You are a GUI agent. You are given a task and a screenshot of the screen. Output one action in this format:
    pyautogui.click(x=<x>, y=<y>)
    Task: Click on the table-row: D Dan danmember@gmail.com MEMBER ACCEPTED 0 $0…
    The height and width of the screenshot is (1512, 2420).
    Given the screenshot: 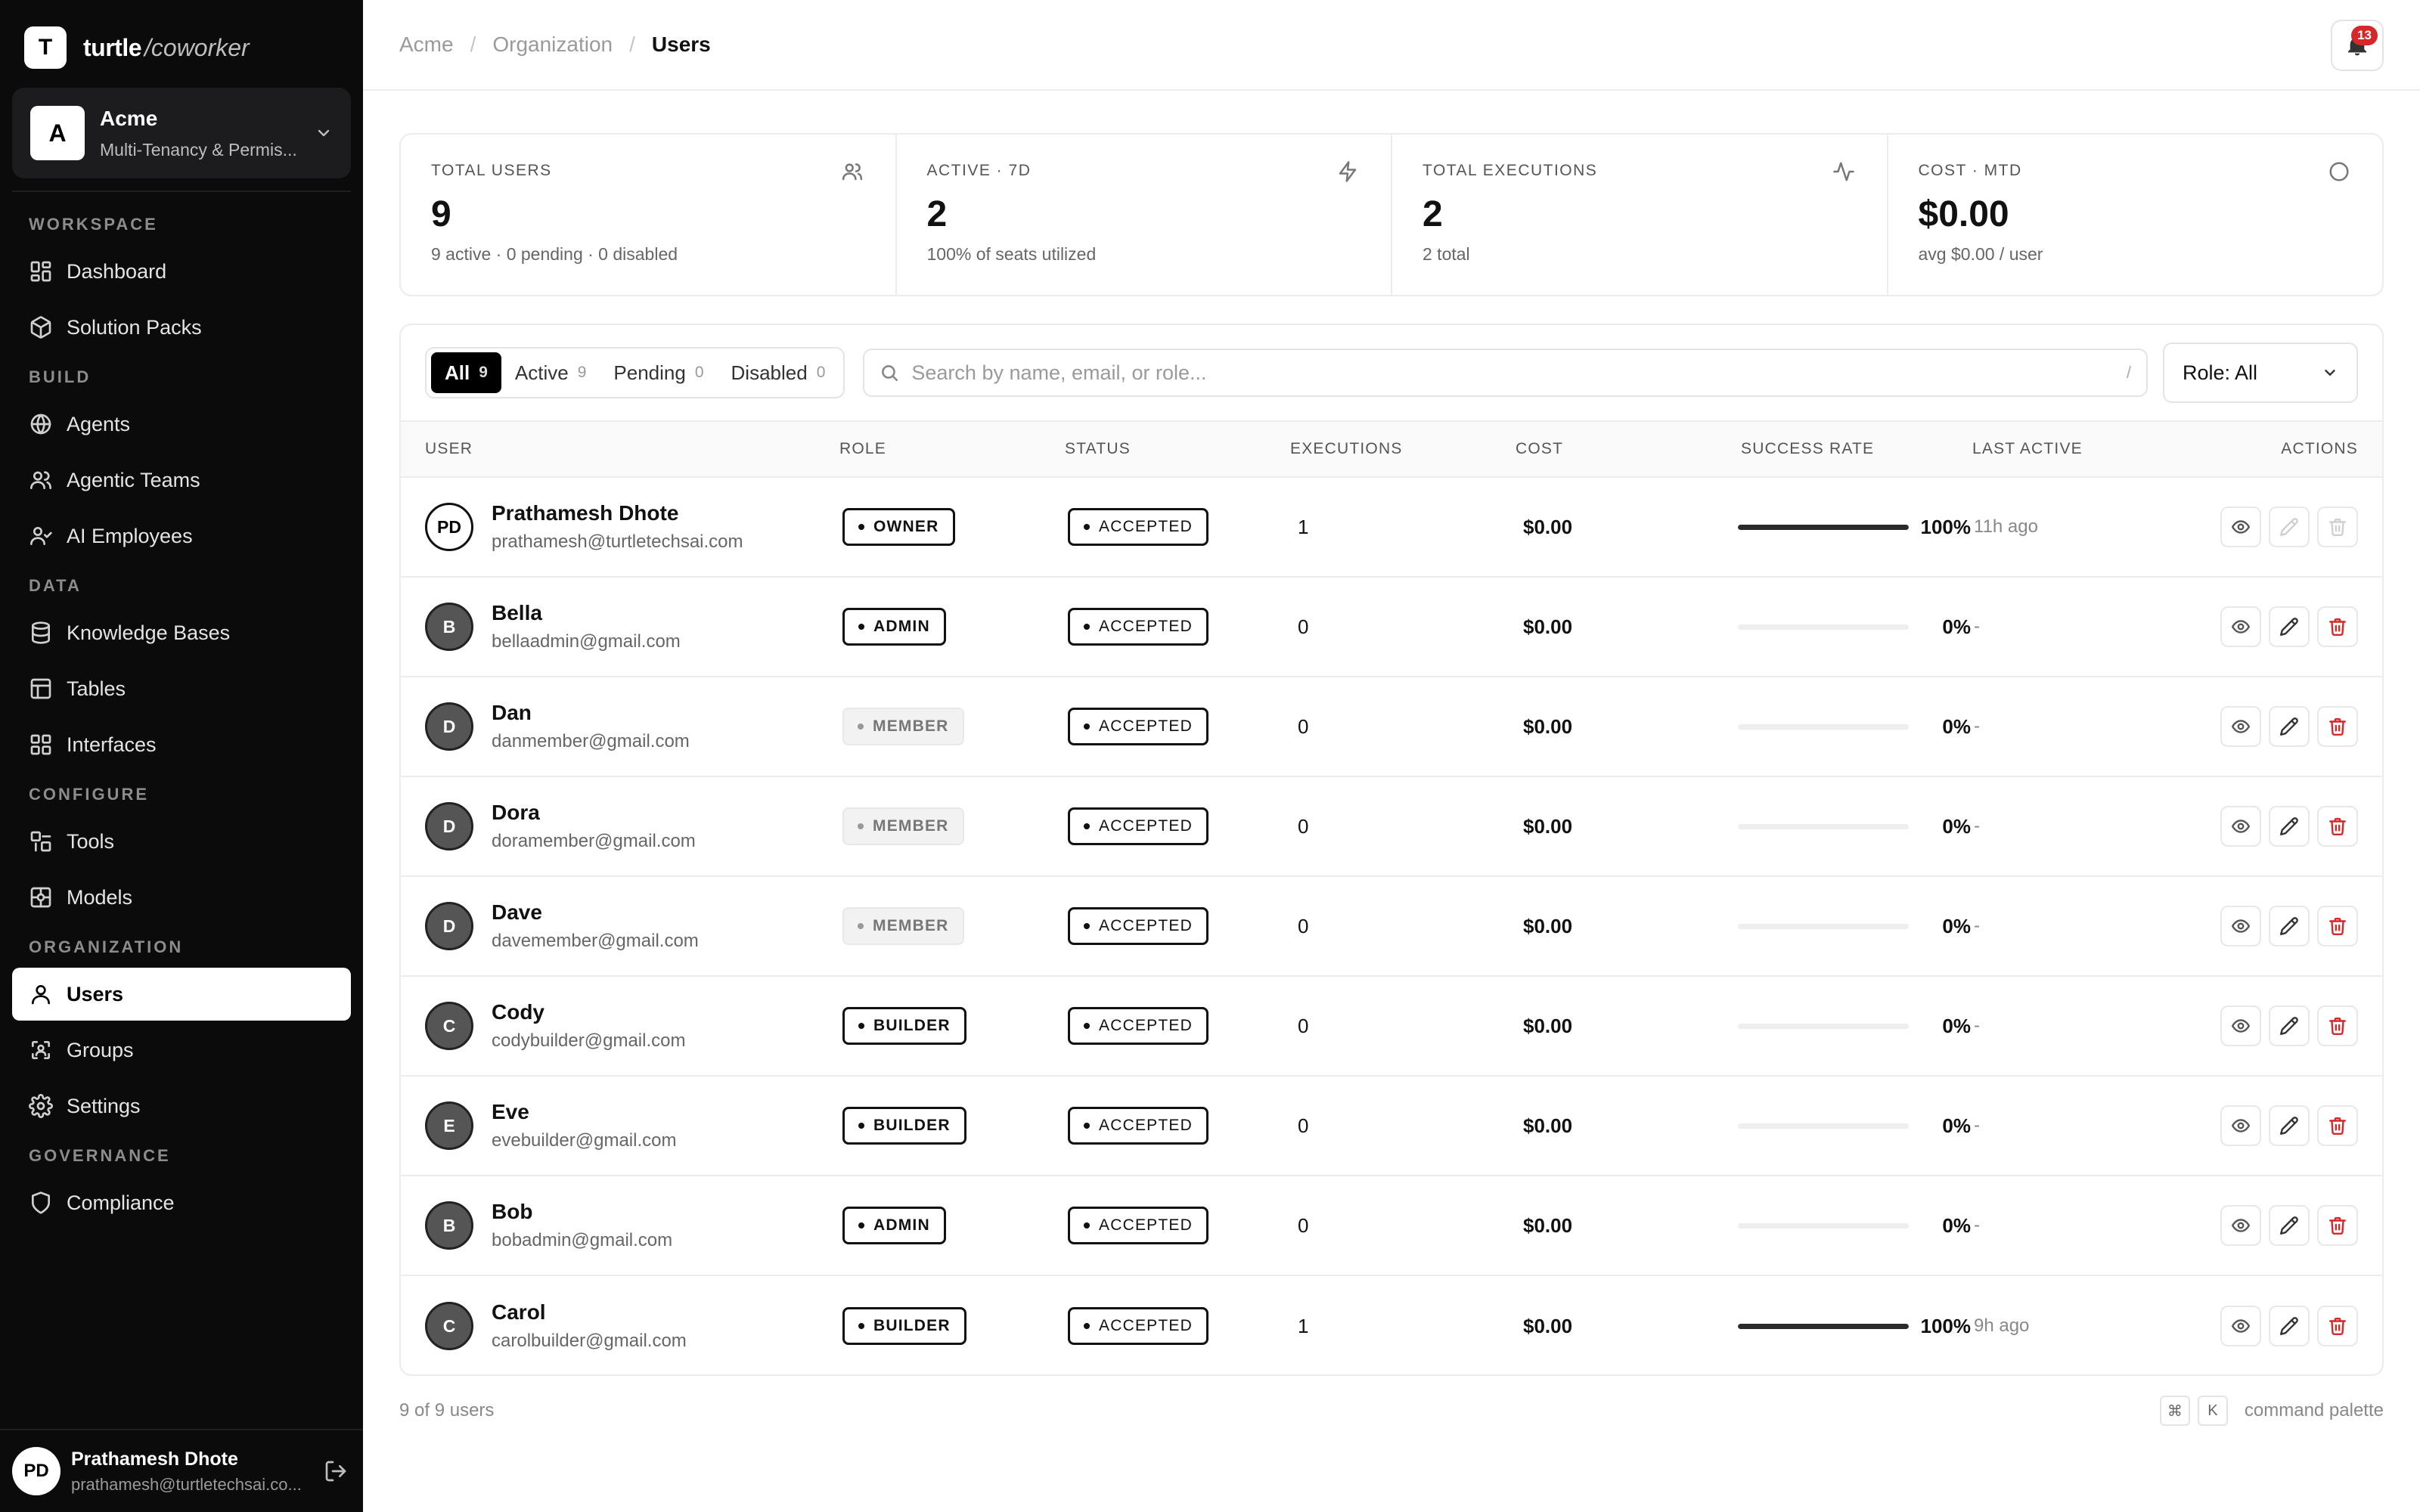 What is the action you would take?
    pyautogui.click(x=1391, y=727)
    